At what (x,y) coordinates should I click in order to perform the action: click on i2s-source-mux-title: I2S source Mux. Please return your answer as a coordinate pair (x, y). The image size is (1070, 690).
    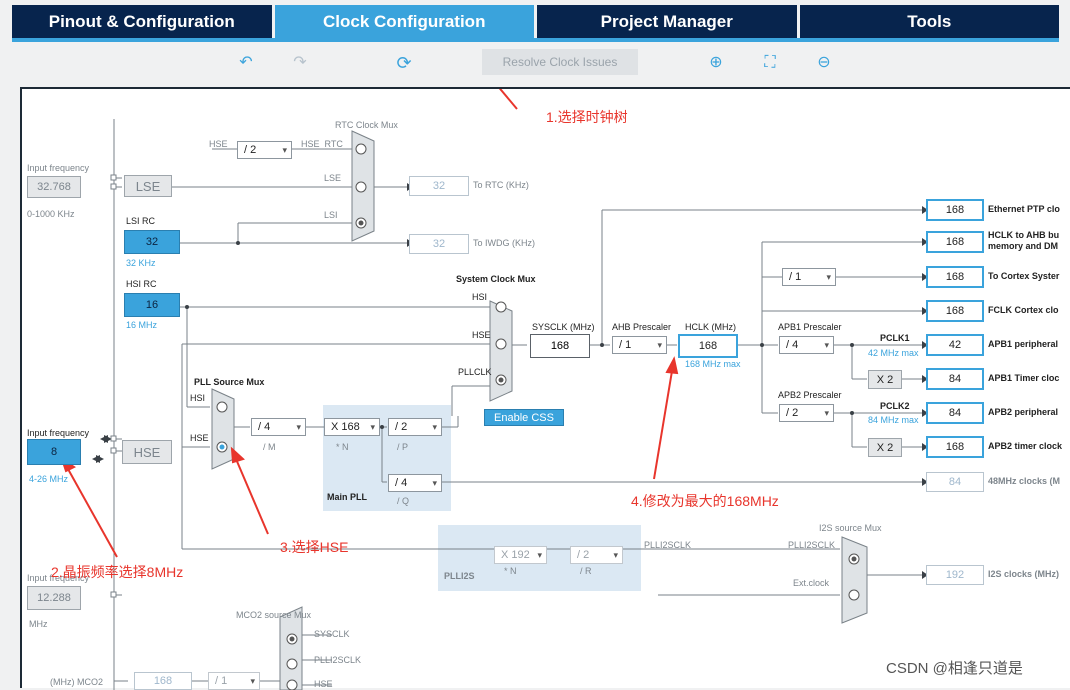
    Looking at the image, I should click on (850, 528).